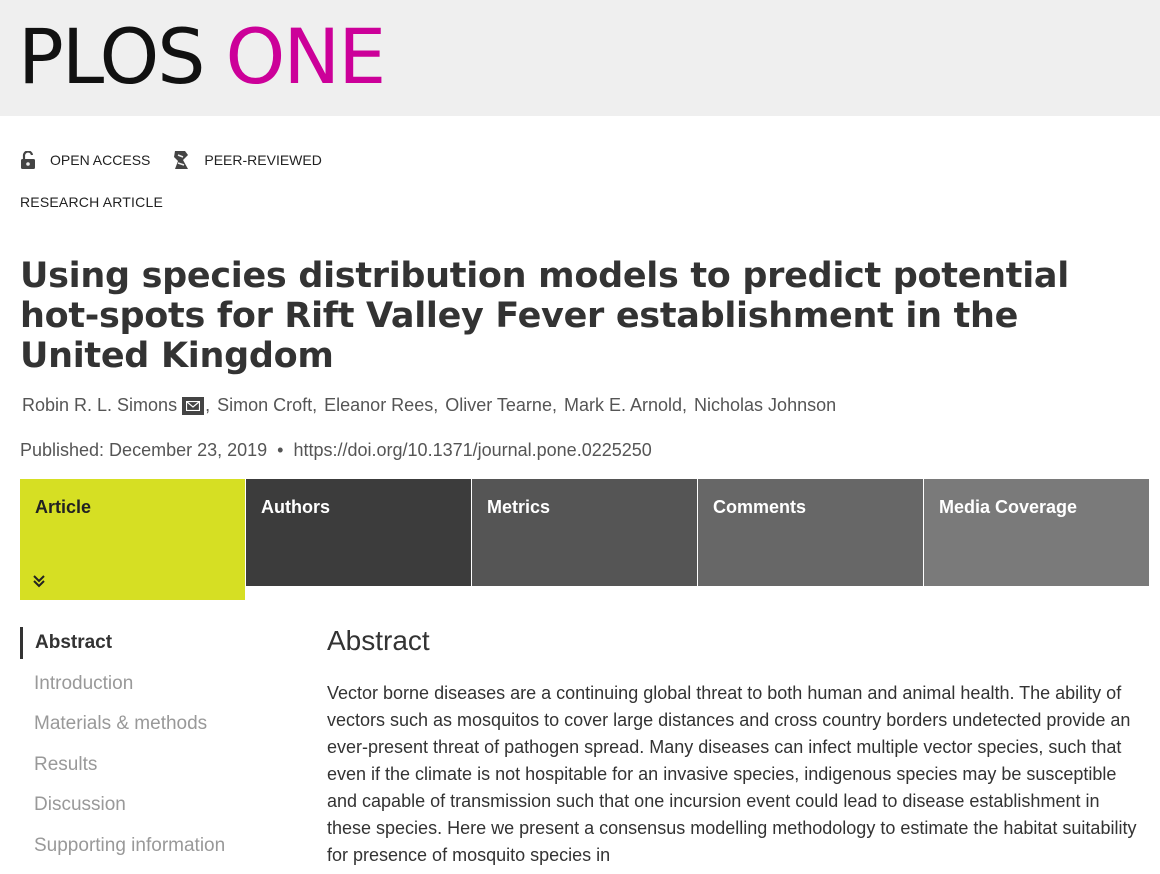 This screenshot has height=874, width=1160. I want to click on author-name: Robin R. L. Simons, so click(99, 405).